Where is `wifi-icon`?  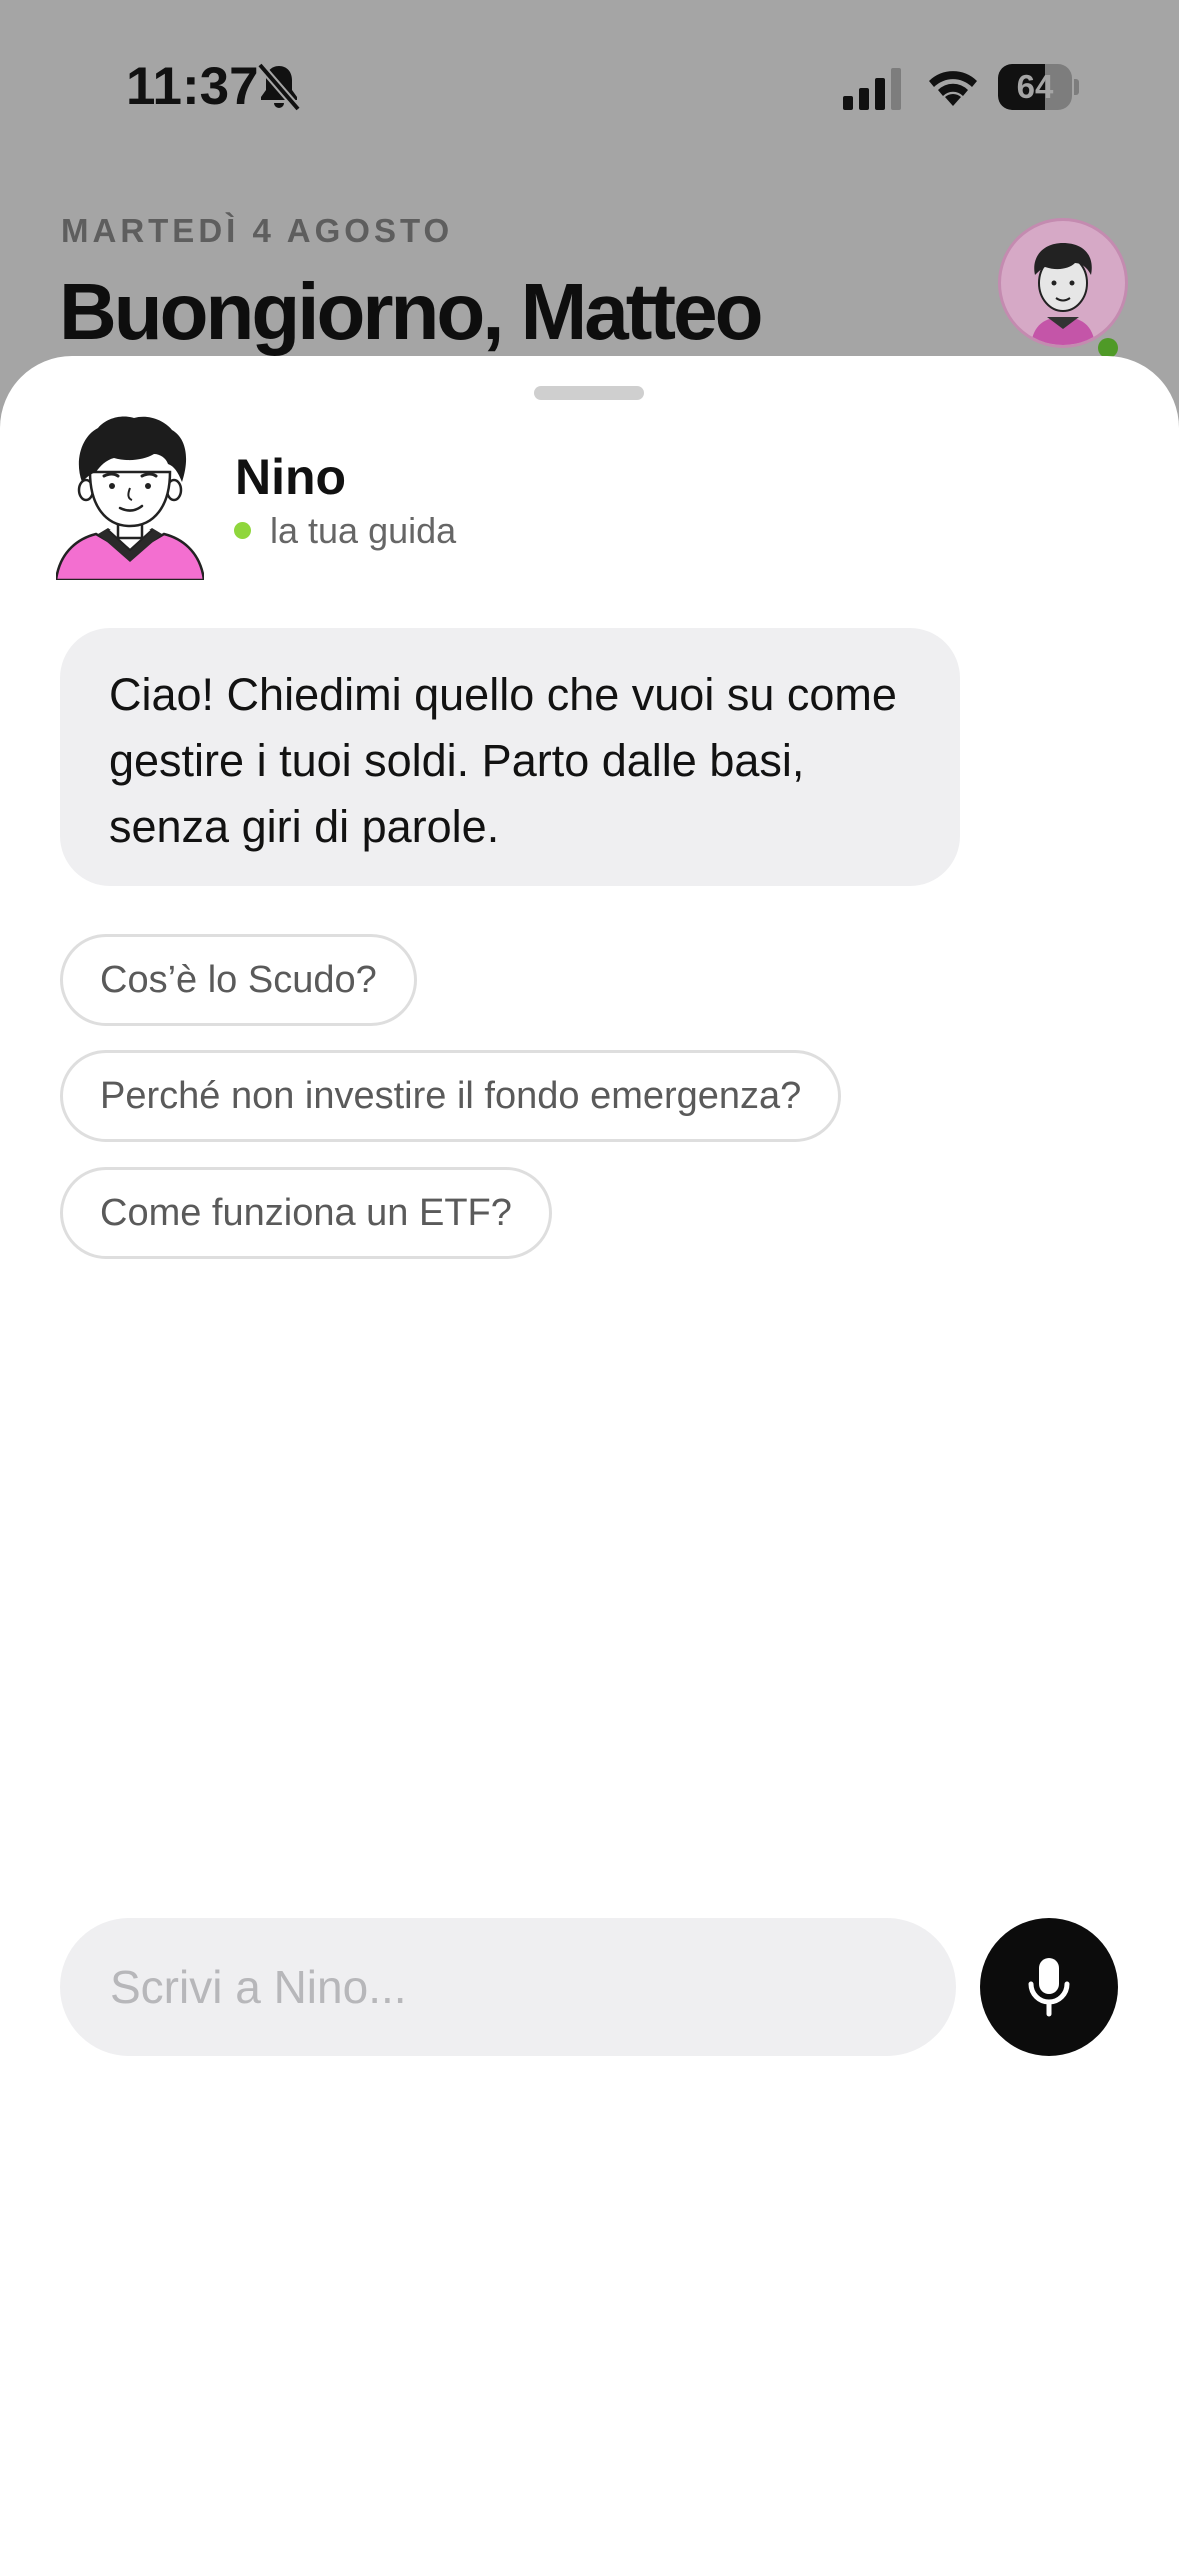 wifi-icon is located at coordinates (953, 88).